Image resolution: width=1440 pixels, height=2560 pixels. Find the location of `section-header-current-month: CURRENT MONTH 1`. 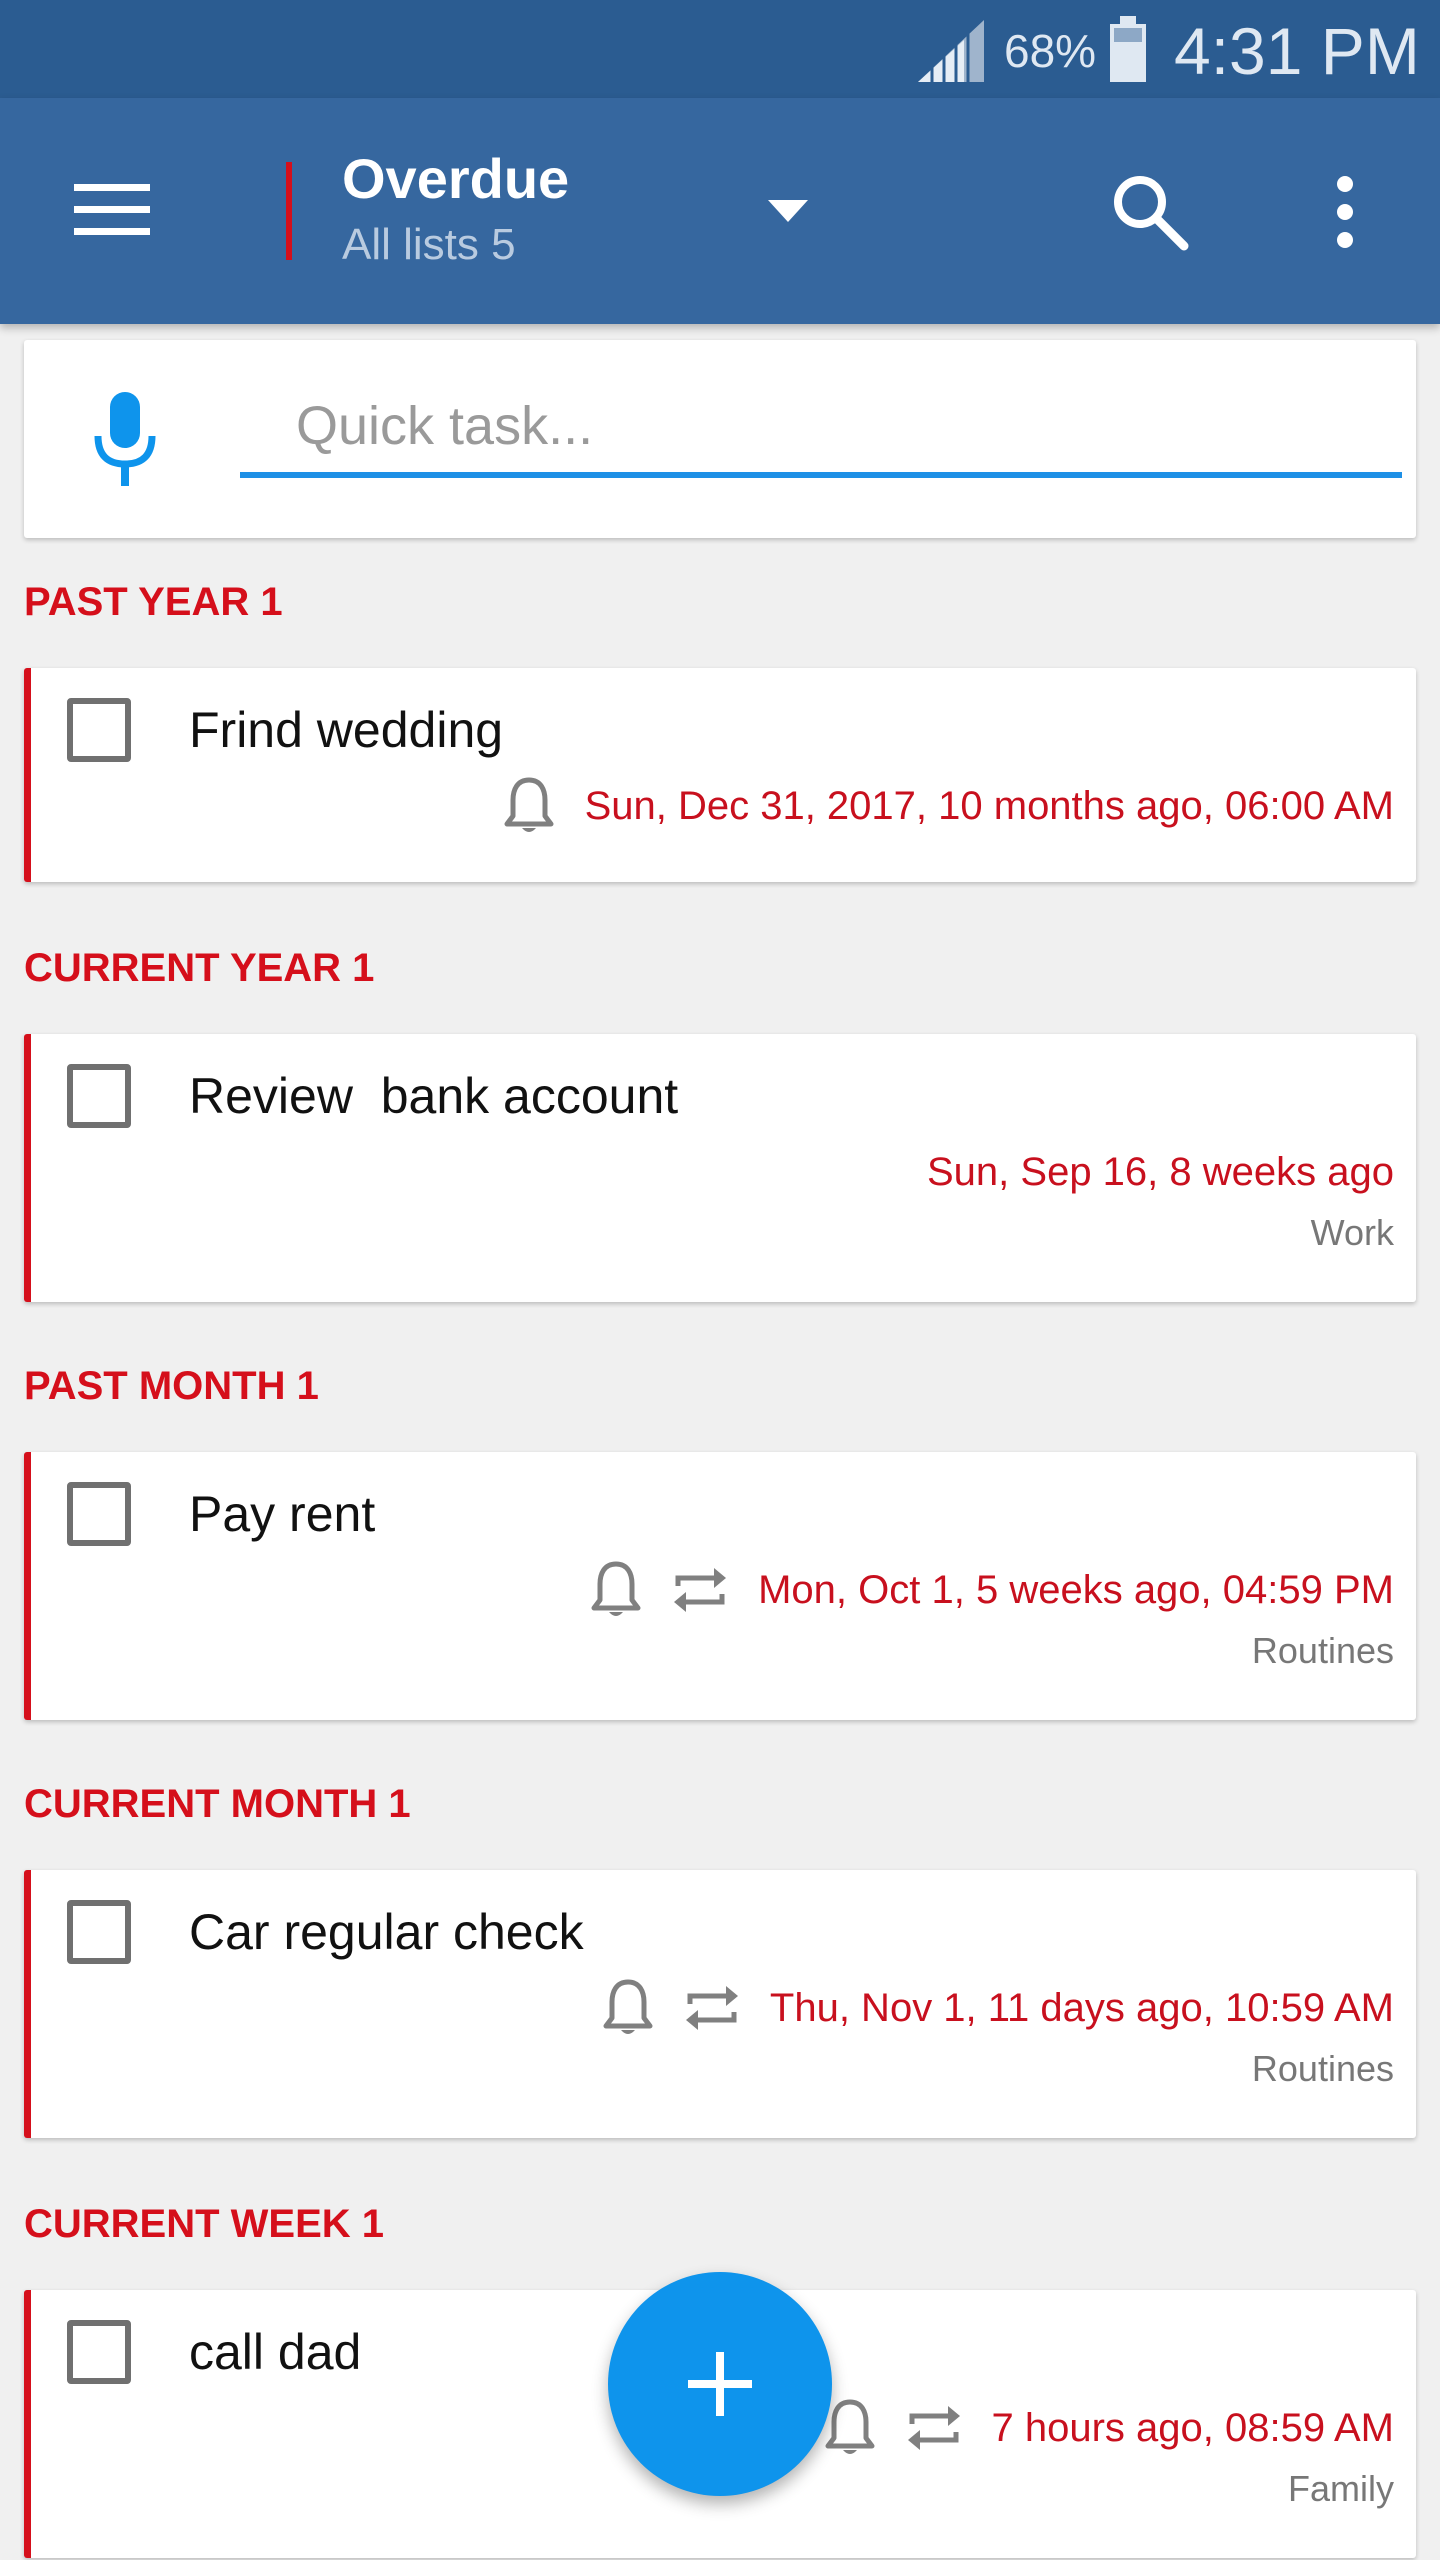

section-header-current-month: CURRENT MONTH 1 is located at coordinates (217, 1804).